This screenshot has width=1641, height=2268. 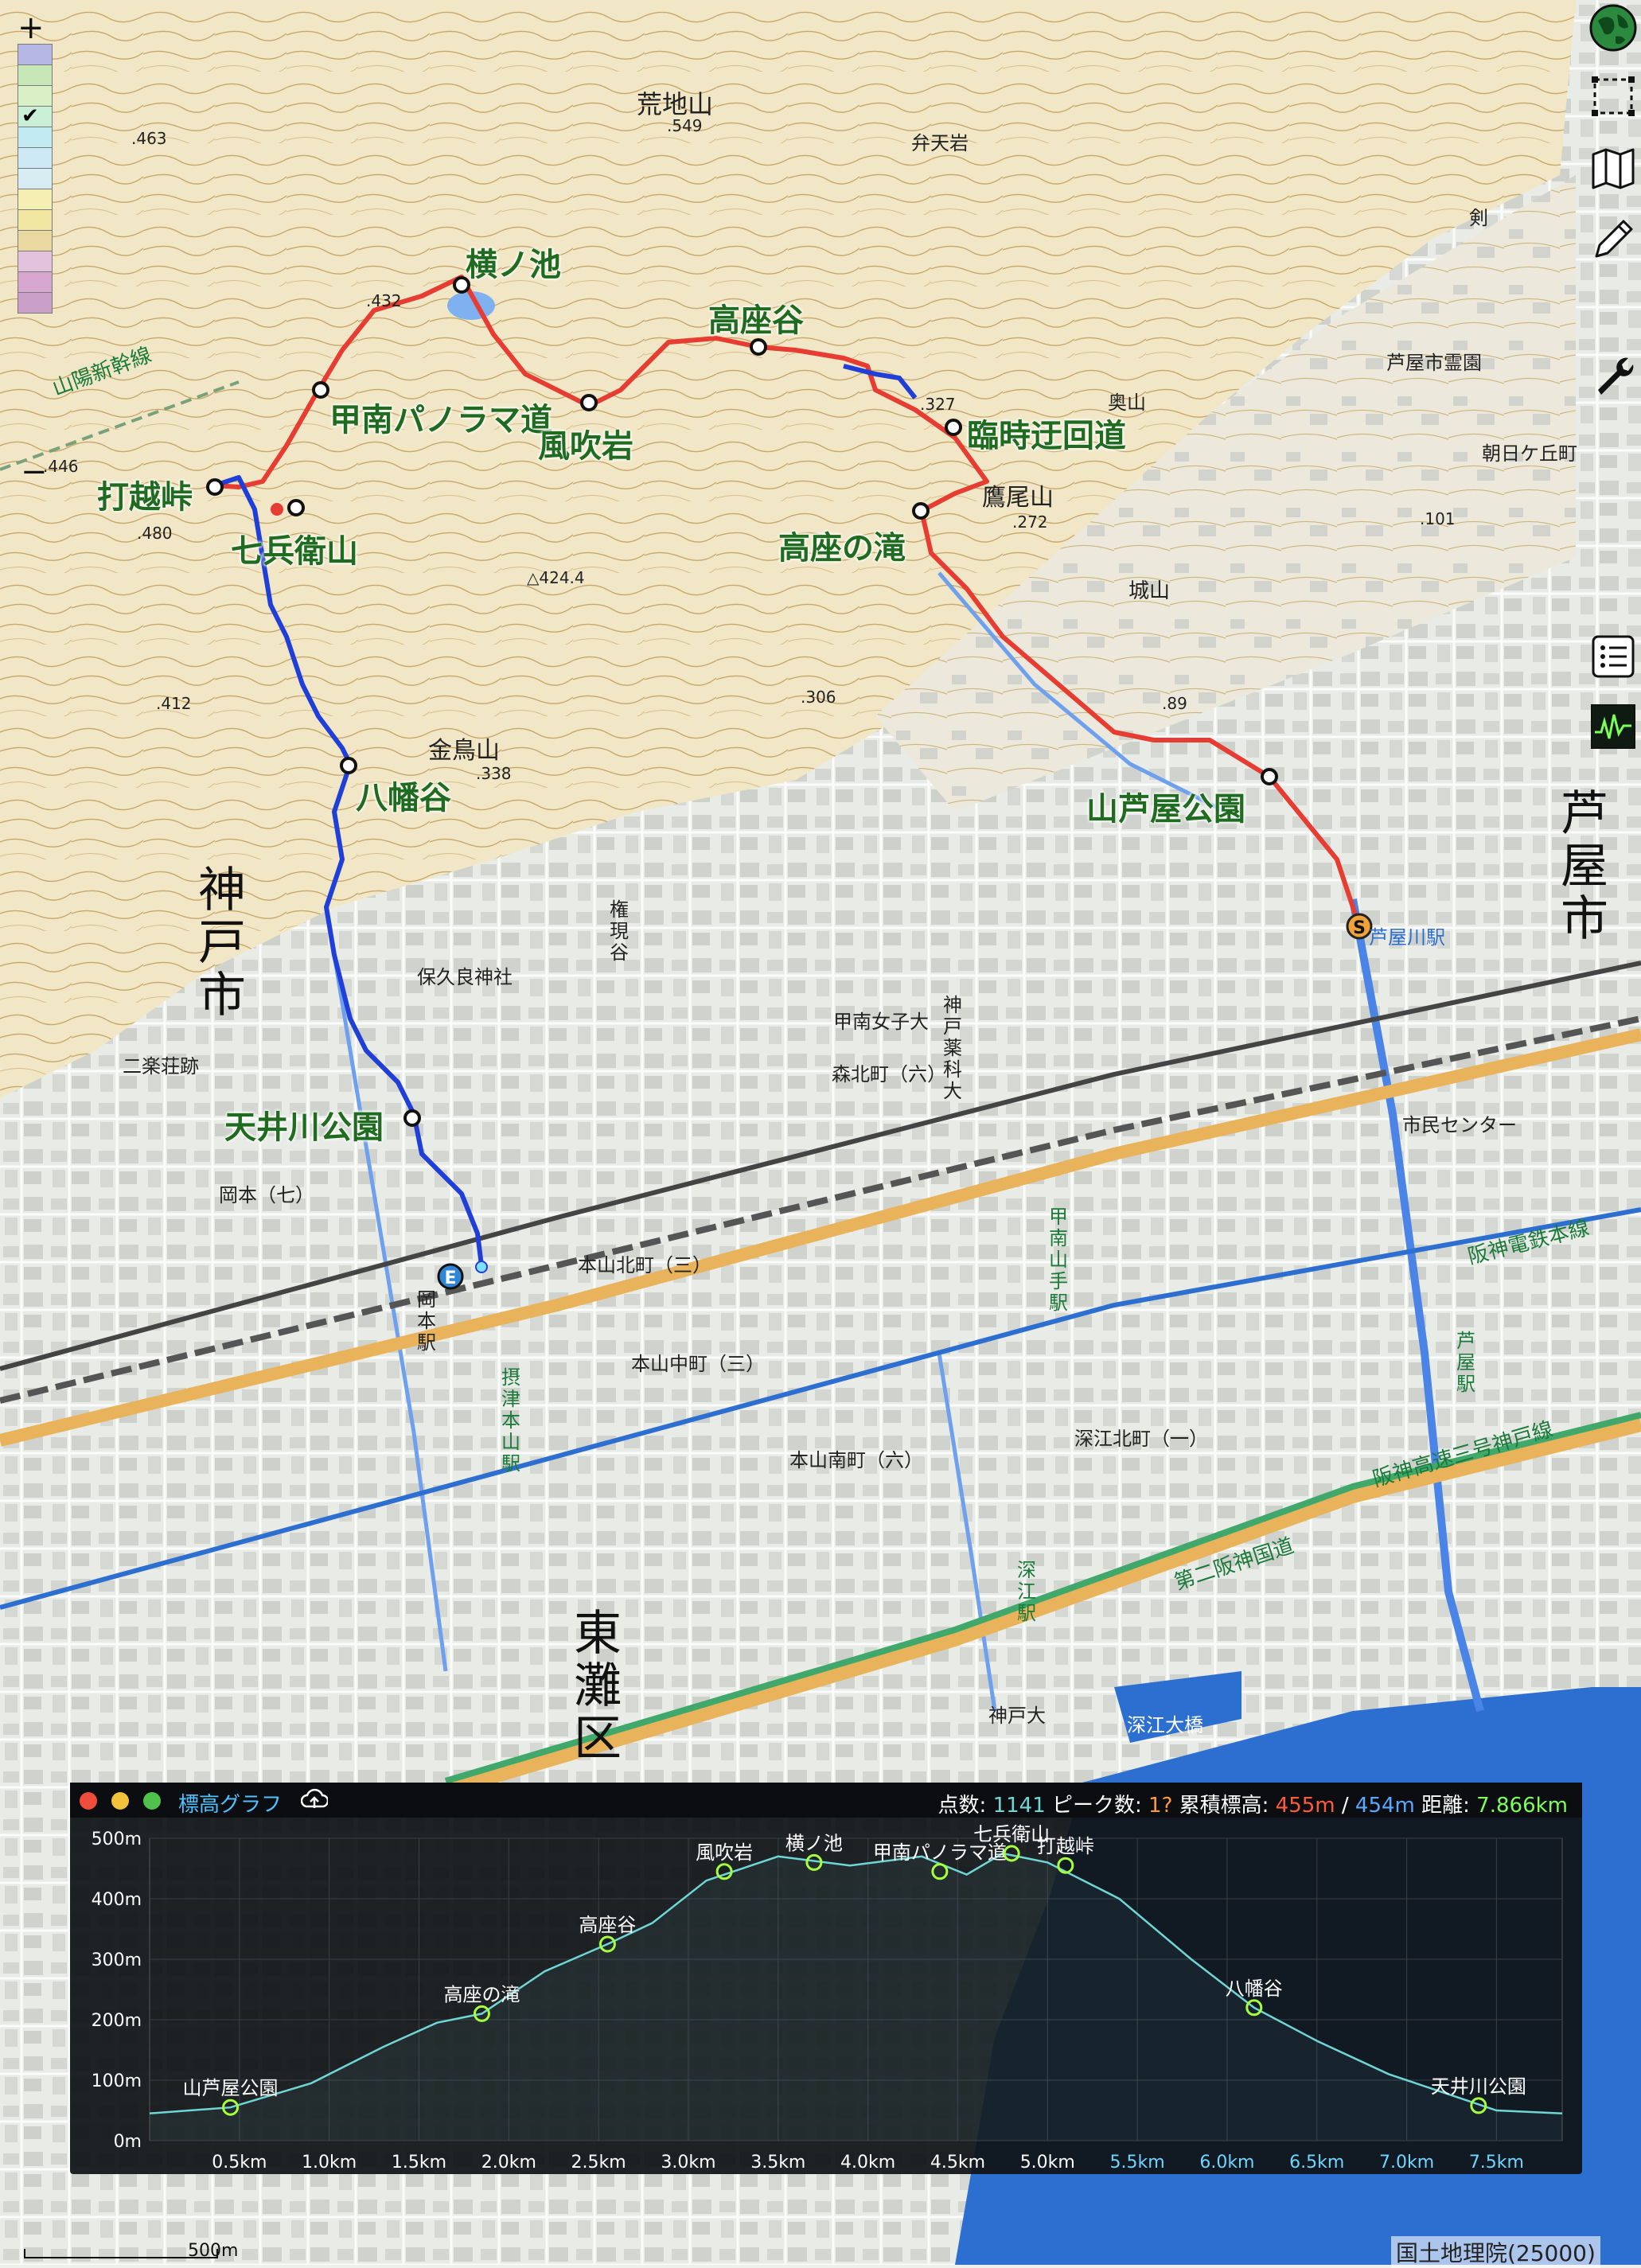 I want to click on minimize-dot-button, so click(x=120, y=1801).